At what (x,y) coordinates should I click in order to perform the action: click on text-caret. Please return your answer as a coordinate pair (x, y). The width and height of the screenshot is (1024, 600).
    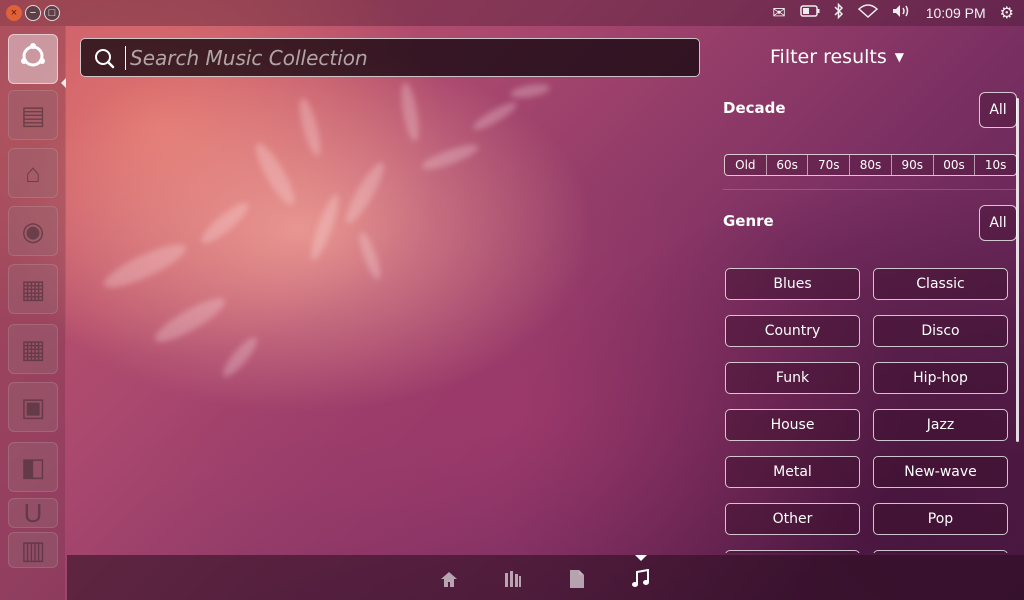
    Looking at the image, I should click on (125, 57).